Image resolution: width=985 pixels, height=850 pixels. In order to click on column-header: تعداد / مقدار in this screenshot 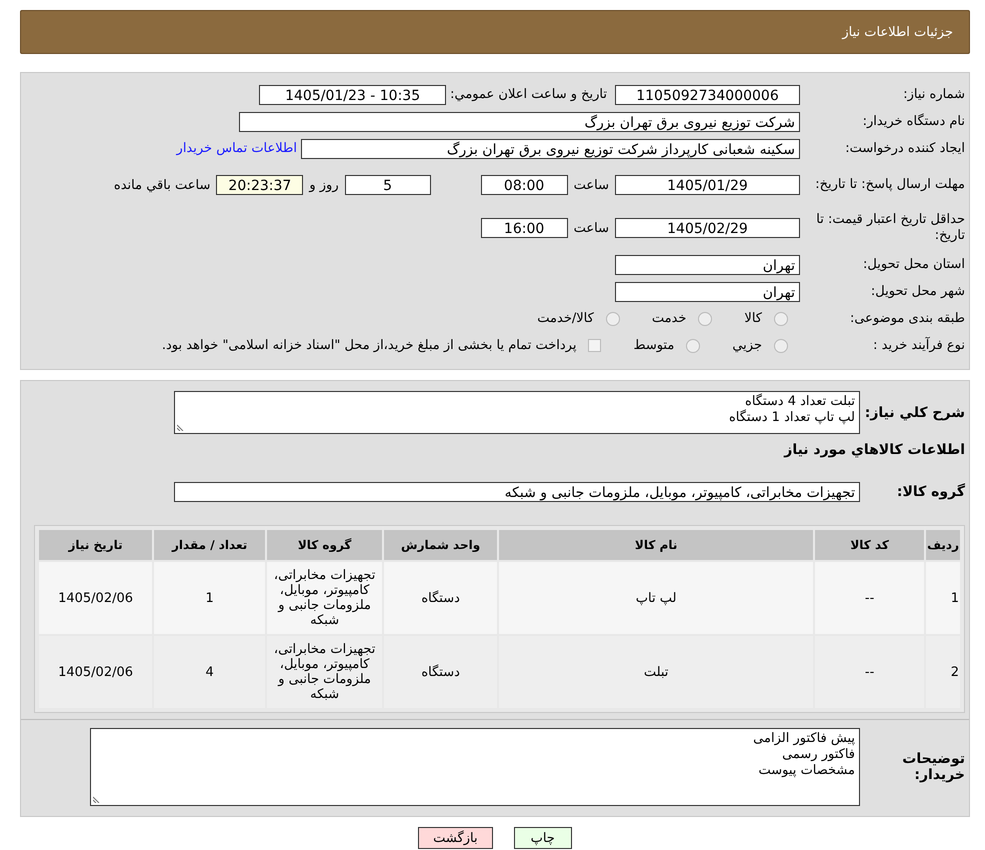, I will do `click(210, 545)`.